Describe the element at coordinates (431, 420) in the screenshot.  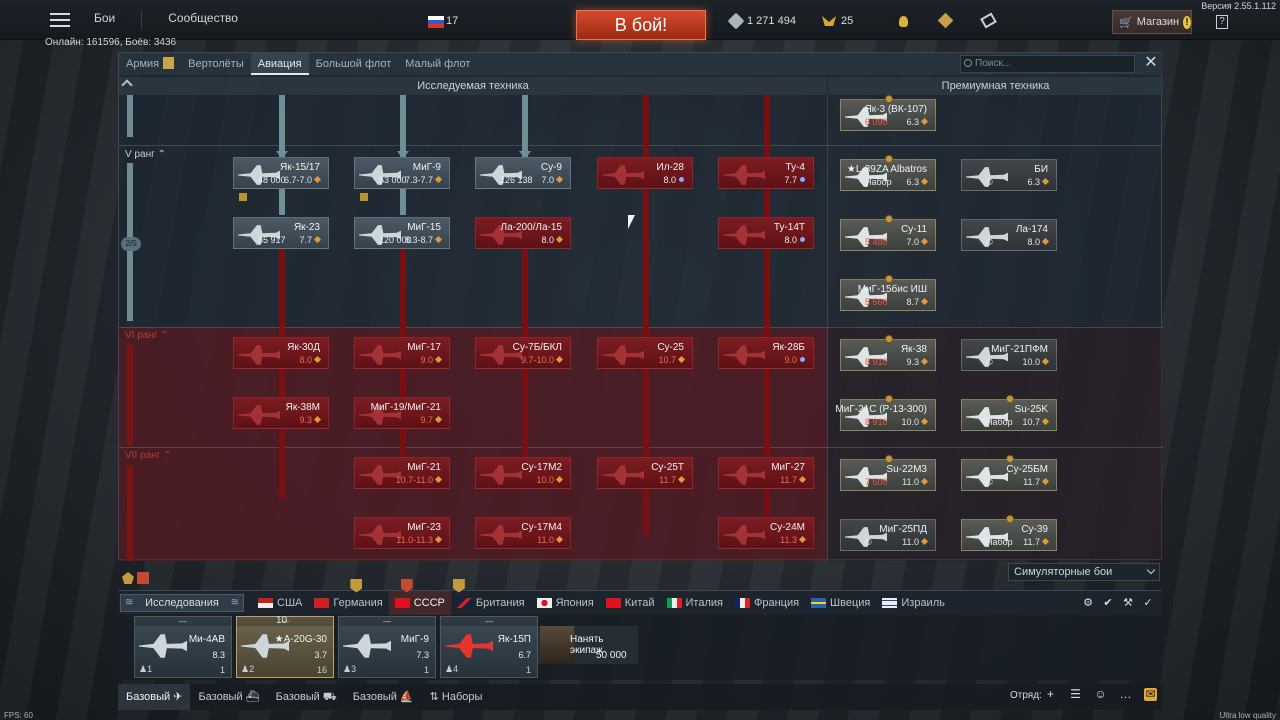
I see `battle-rating: 9.7` at that location.